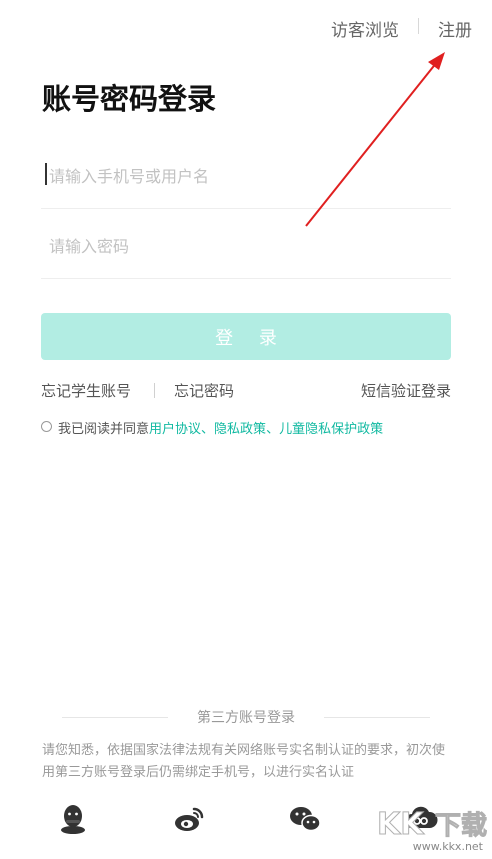  What do you see at coordinates (461, 826) in the screenshot?
I see `svg-text: 下载` at bounding box center [461, 826].